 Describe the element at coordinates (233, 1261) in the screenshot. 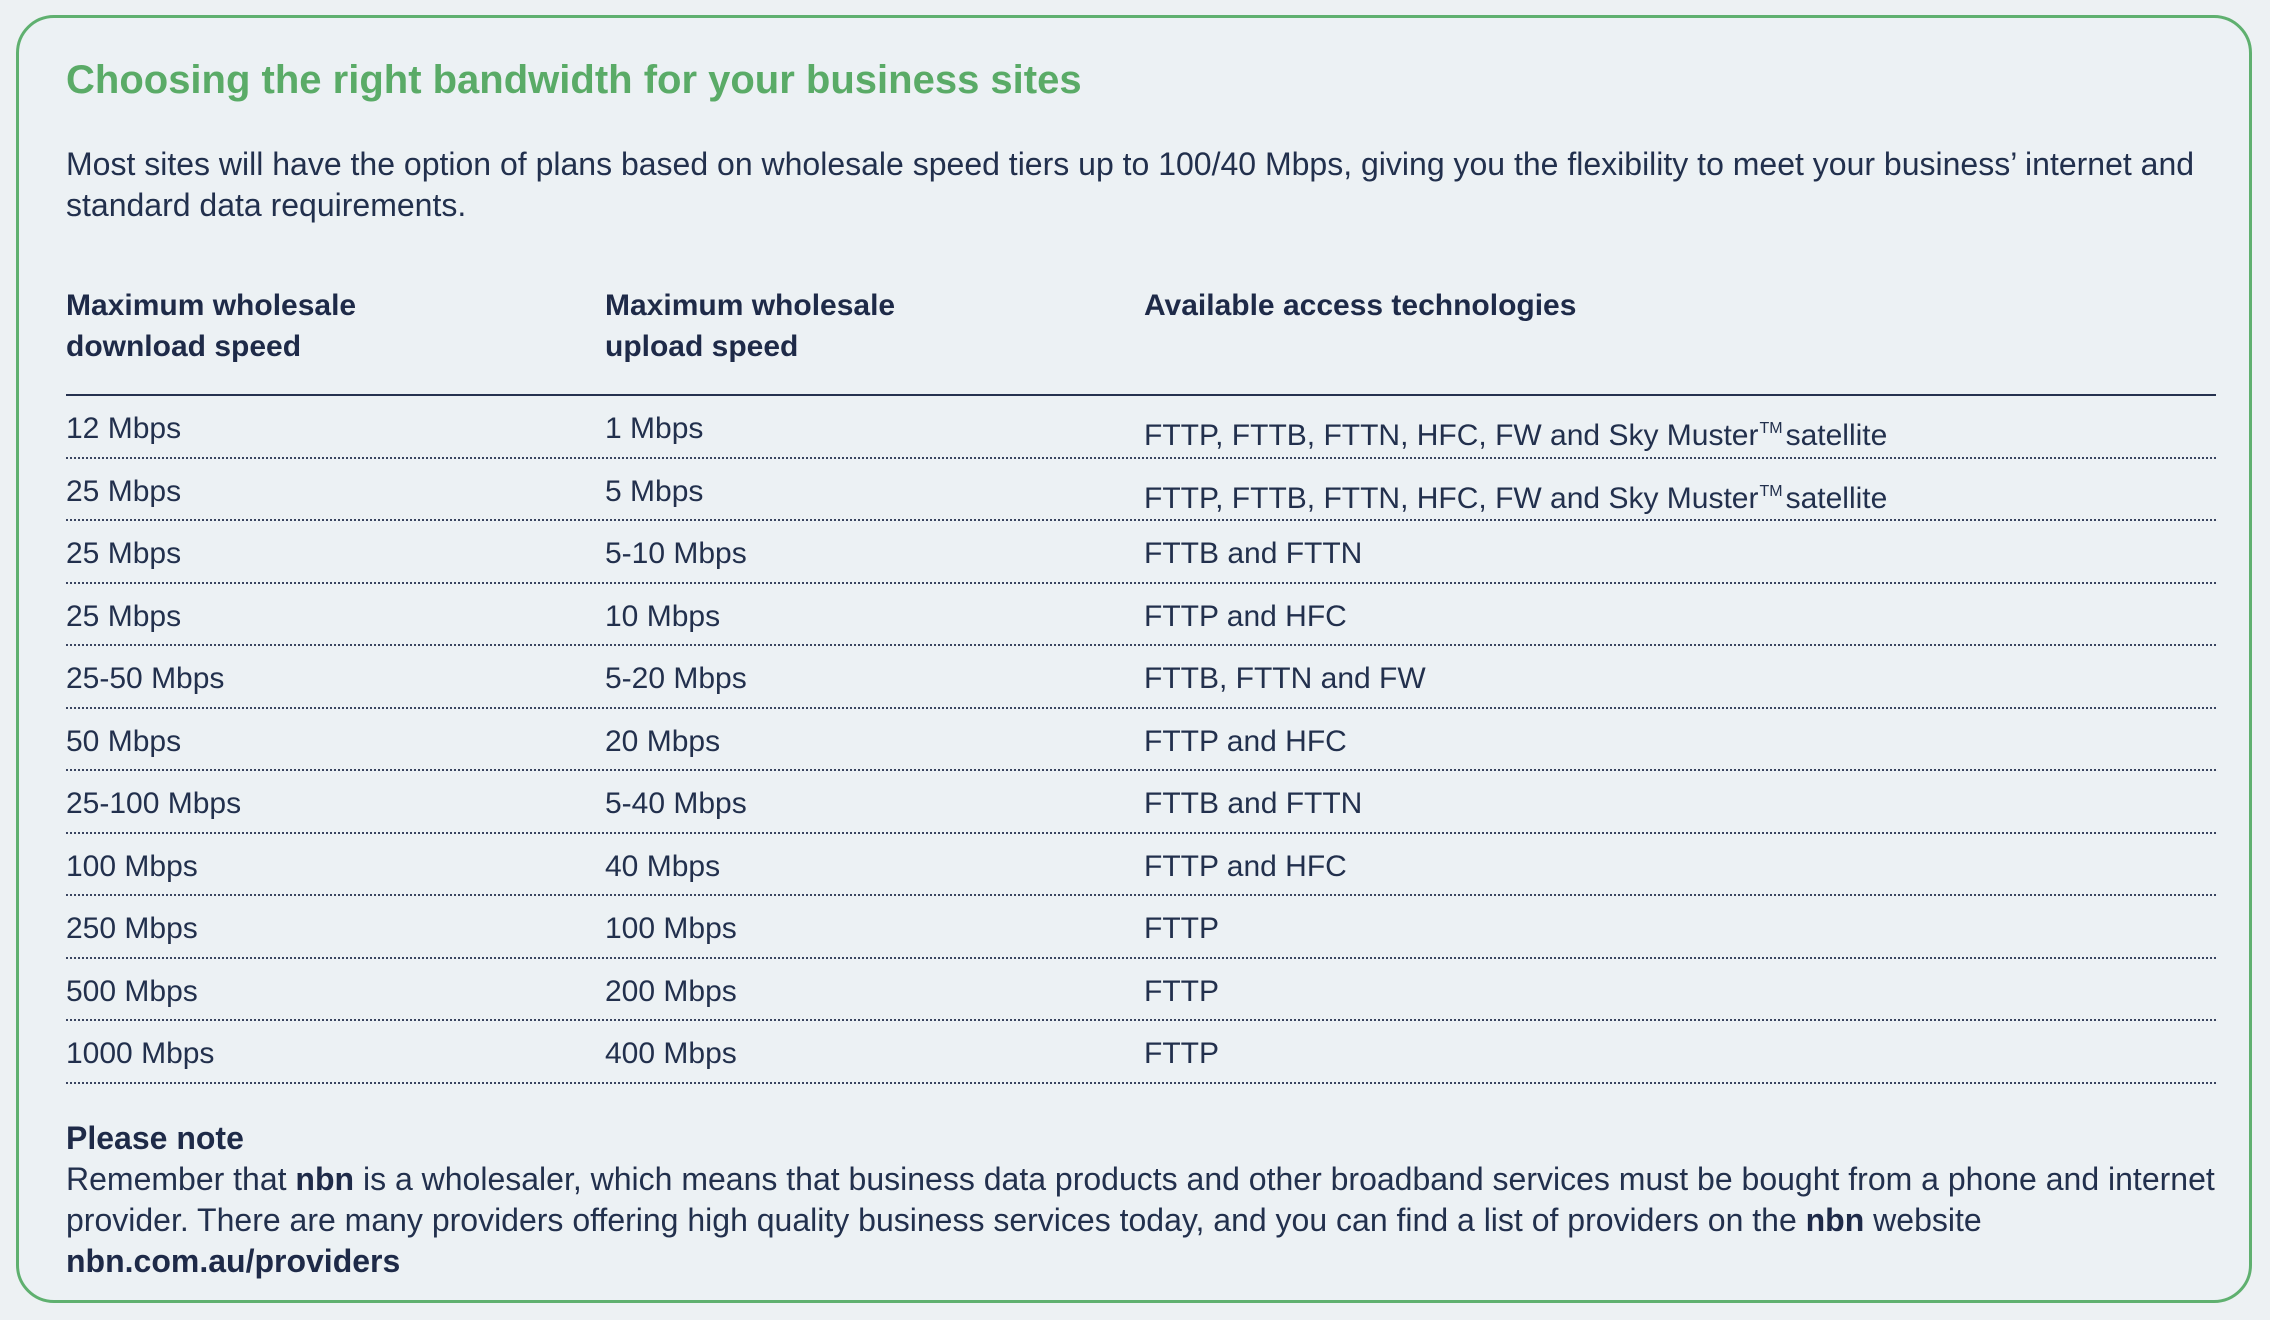

I see `providers-link: nbn.com.au/providers` at that location.